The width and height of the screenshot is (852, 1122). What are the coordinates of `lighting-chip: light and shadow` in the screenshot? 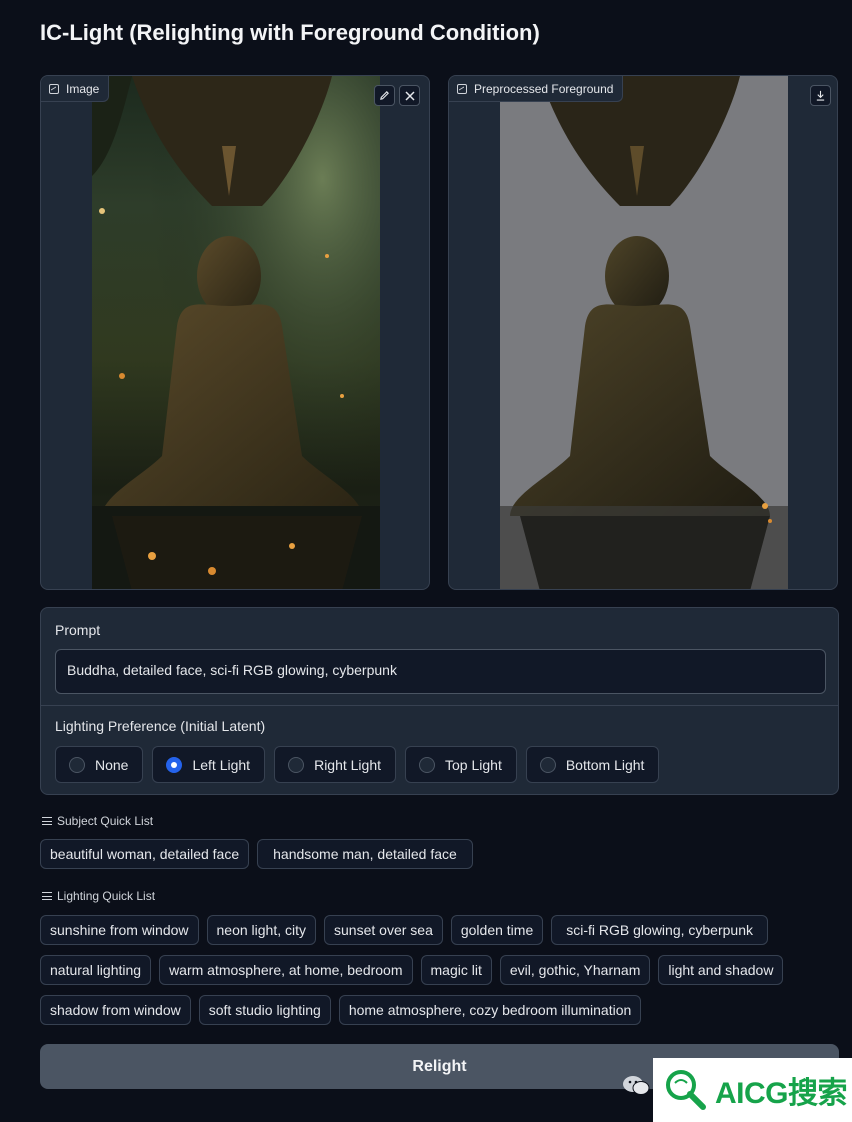 It's located at (721, 970).